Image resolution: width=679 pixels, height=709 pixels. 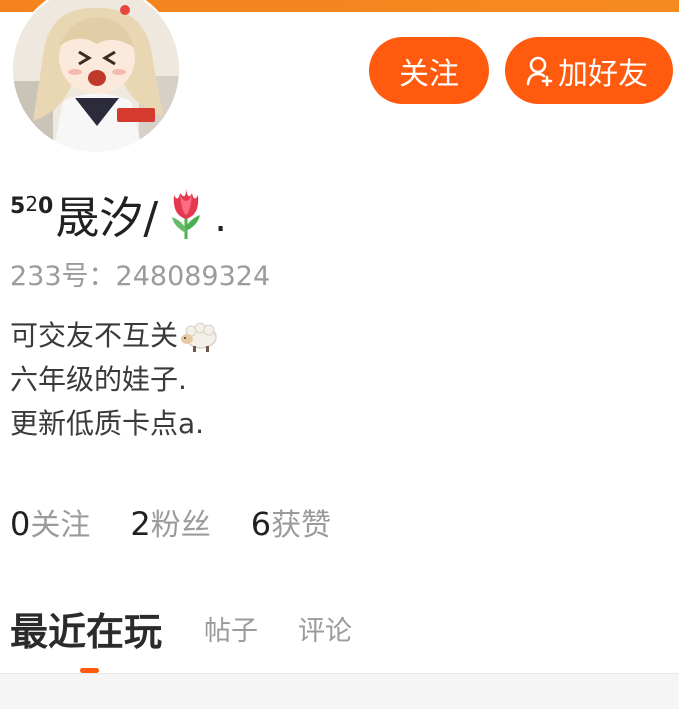 I want to click on stat-likes: 6获赞, so click(x=291, y=522).